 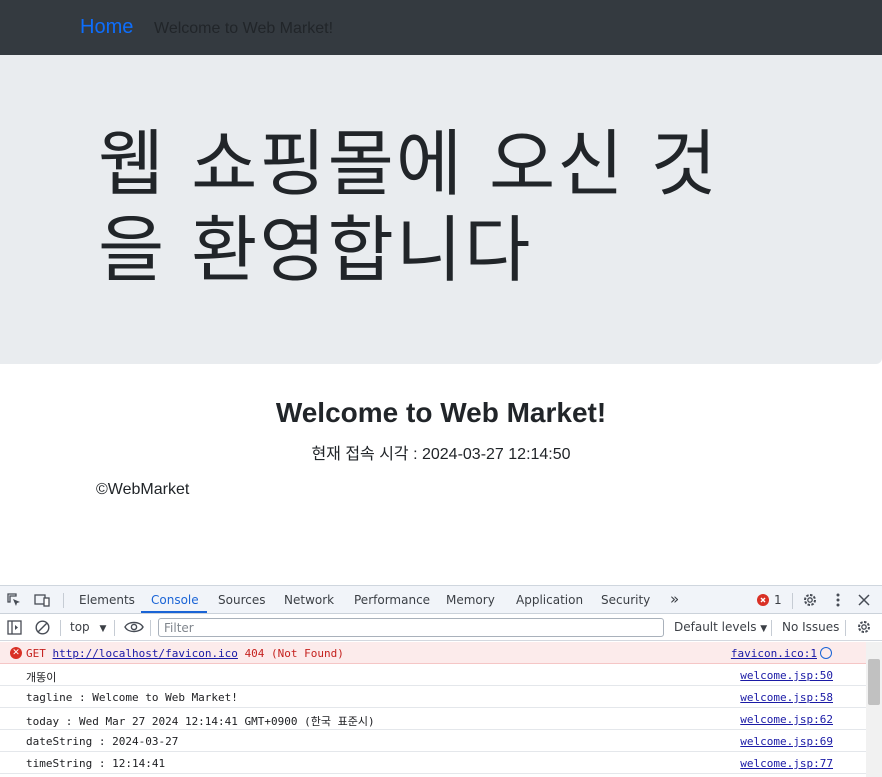 What do you see at coordinates (80, 627) in the screenshot?
I see `context-value: top` at bounding box center [80, 627].